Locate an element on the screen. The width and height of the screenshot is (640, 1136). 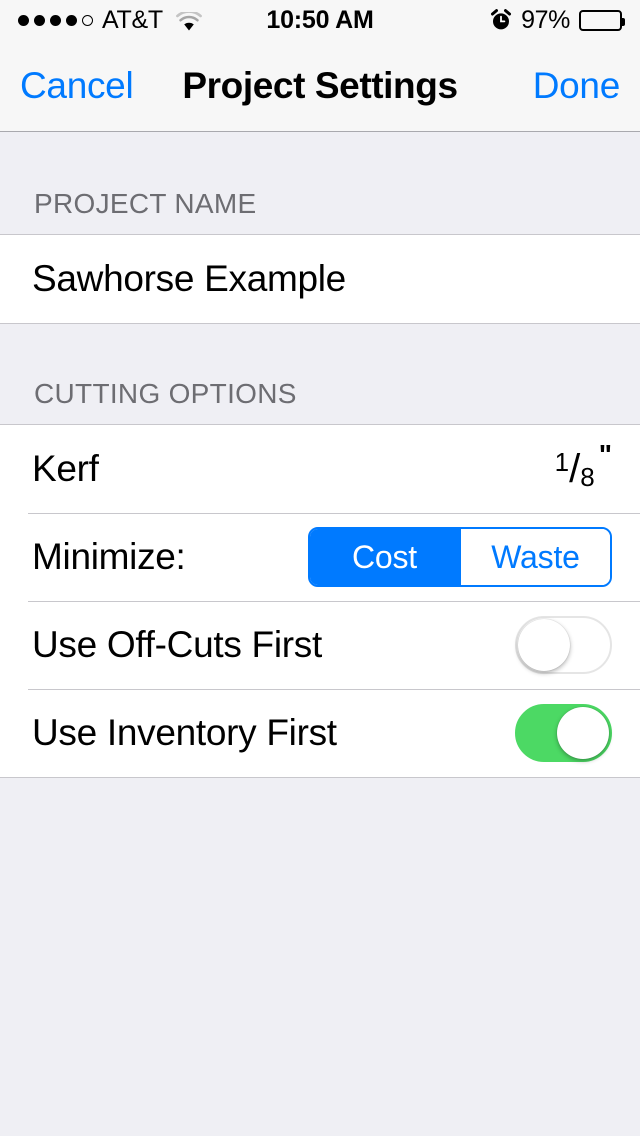
kerf-numerator: 1 is located at coordinates (562, 462).